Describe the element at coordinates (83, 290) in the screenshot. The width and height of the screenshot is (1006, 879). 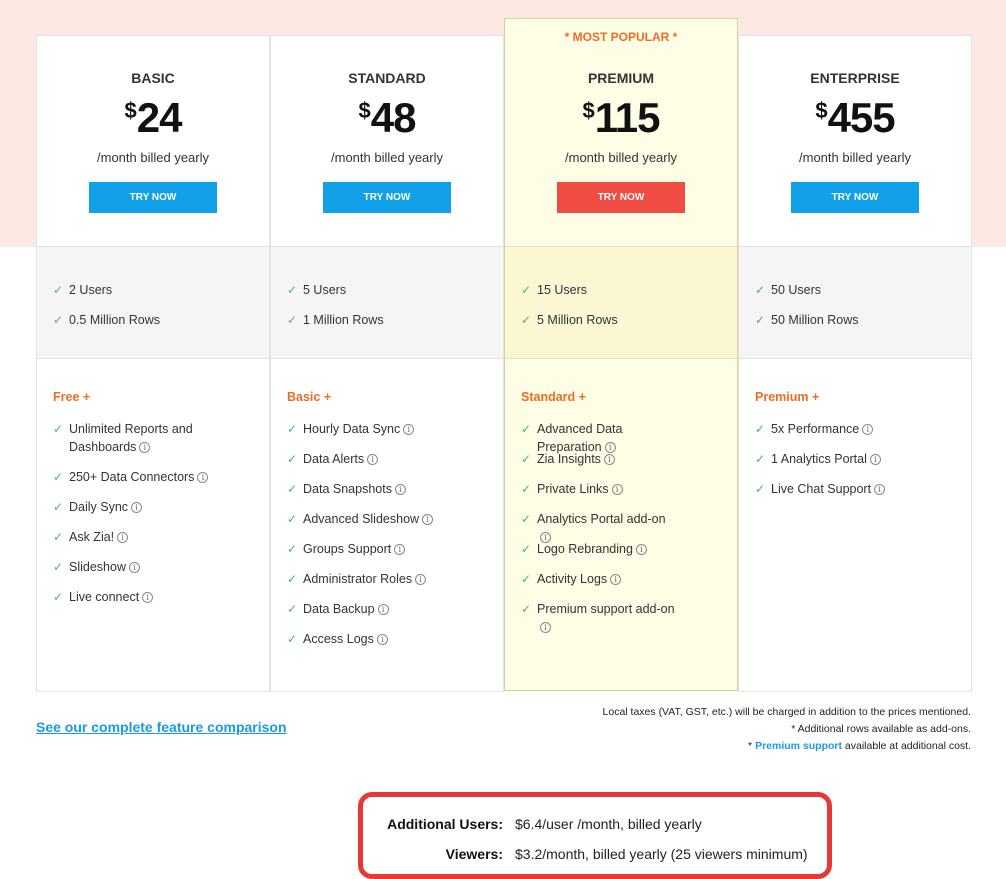
I see `limit-item: ✓ 2 Users` at that location.